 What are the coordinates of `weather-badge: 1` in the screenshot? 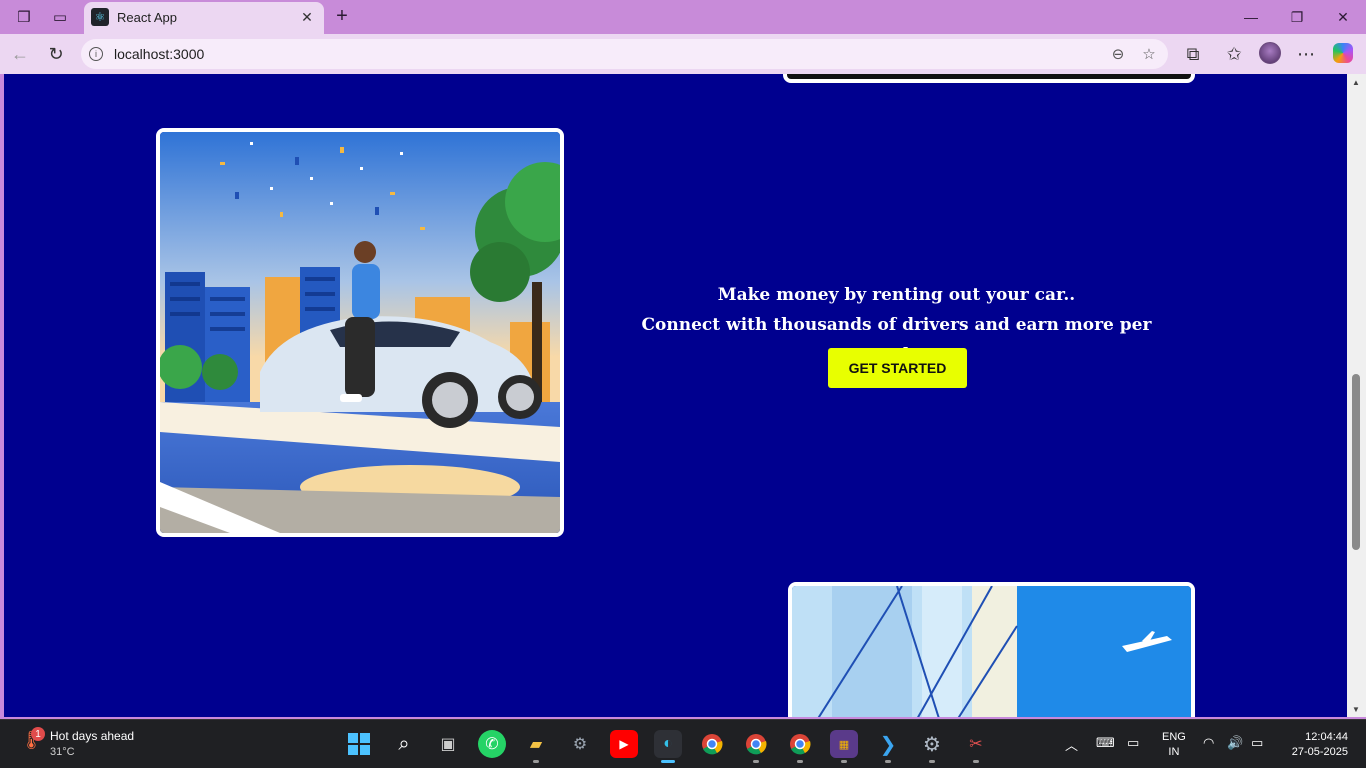 It's located at (38, 734).